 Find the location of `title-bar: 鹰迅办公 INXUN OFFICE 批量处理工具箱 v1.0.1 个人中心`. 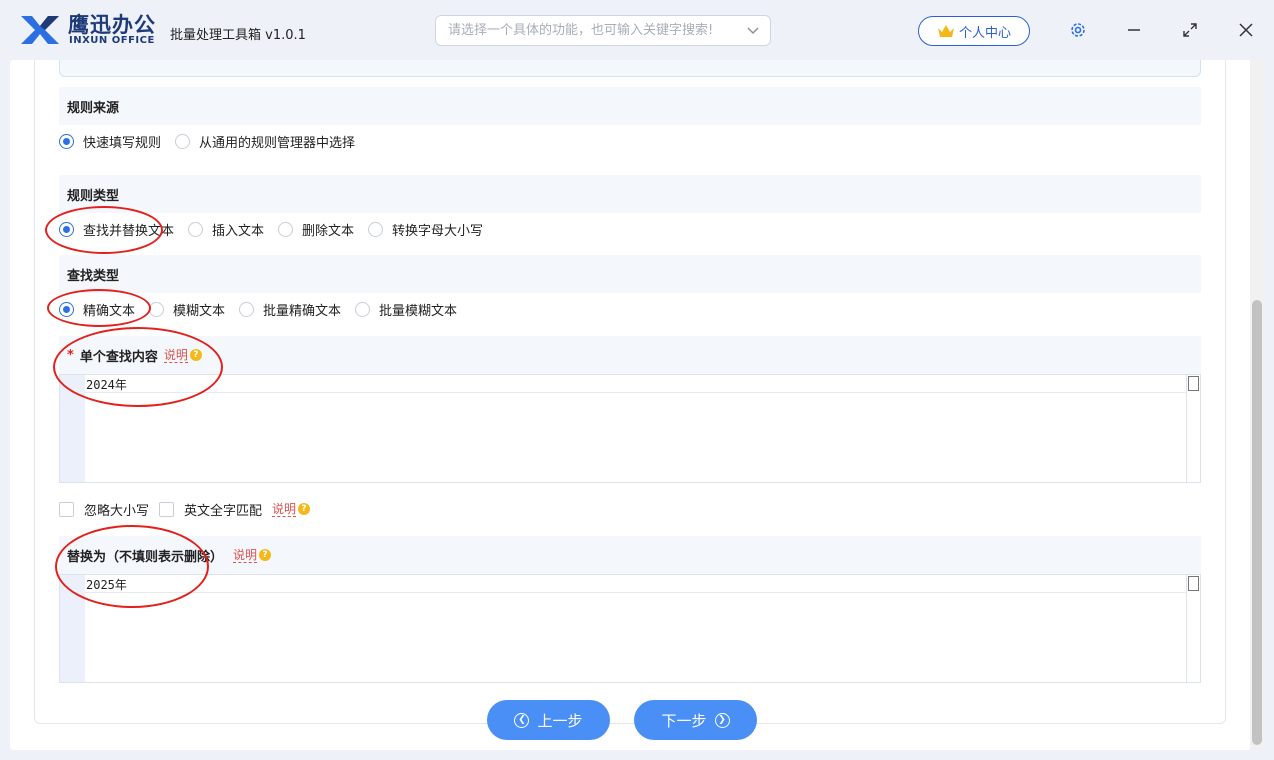

title-bar: 鹰迅办公 INXUN OFFICE 批量处理工具箱 v1.0.1 个人中心 is located at coordinates (637, 30).